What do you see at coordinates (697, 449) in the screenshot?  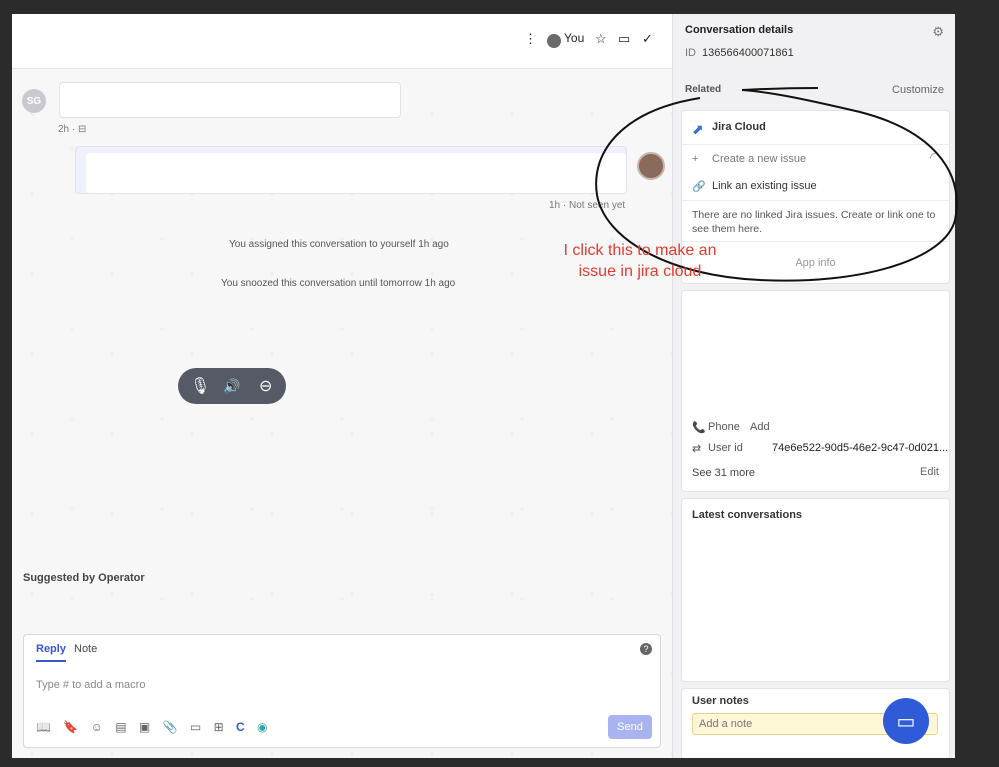 I see `user-id-icon: ⇄` at bounding box center [697, 449].